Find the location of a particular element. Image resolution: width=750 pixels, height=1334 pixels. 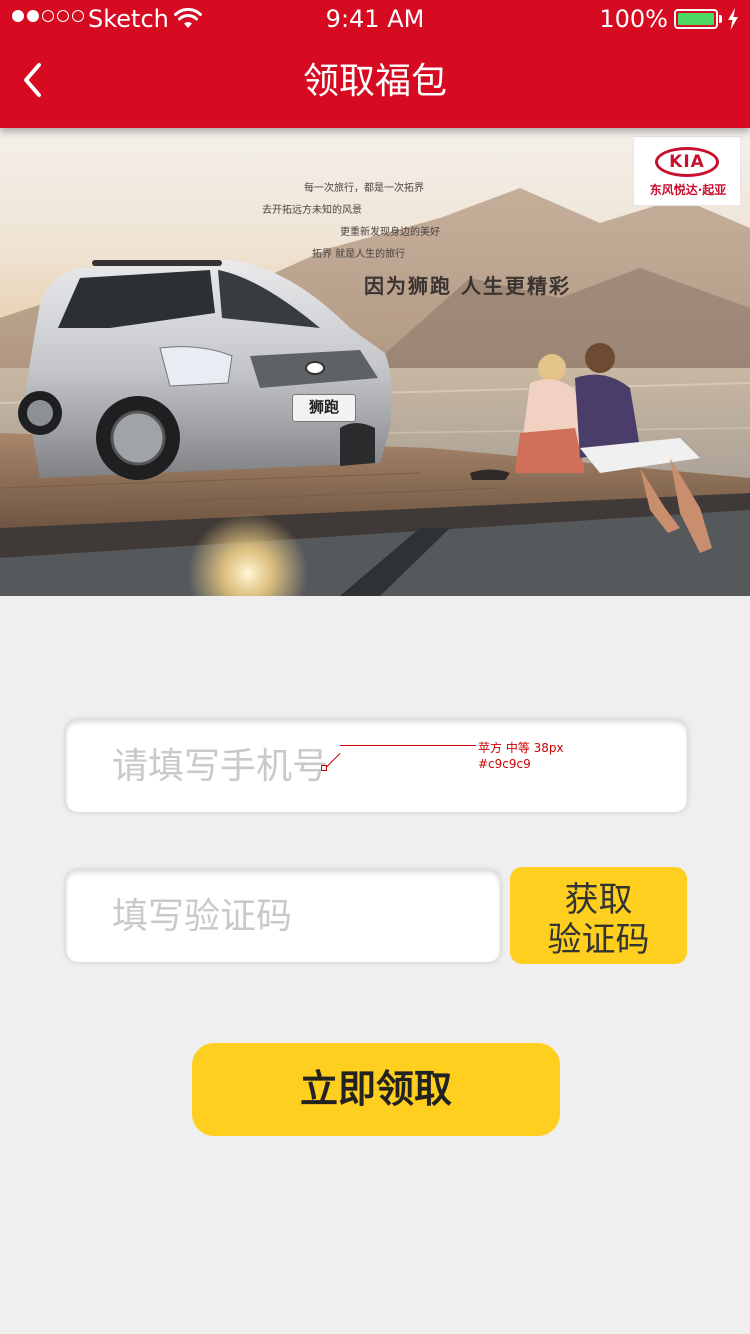

kia-logo-subtitle: 东风悦达·起亚 is located at coordinates (688, 190).